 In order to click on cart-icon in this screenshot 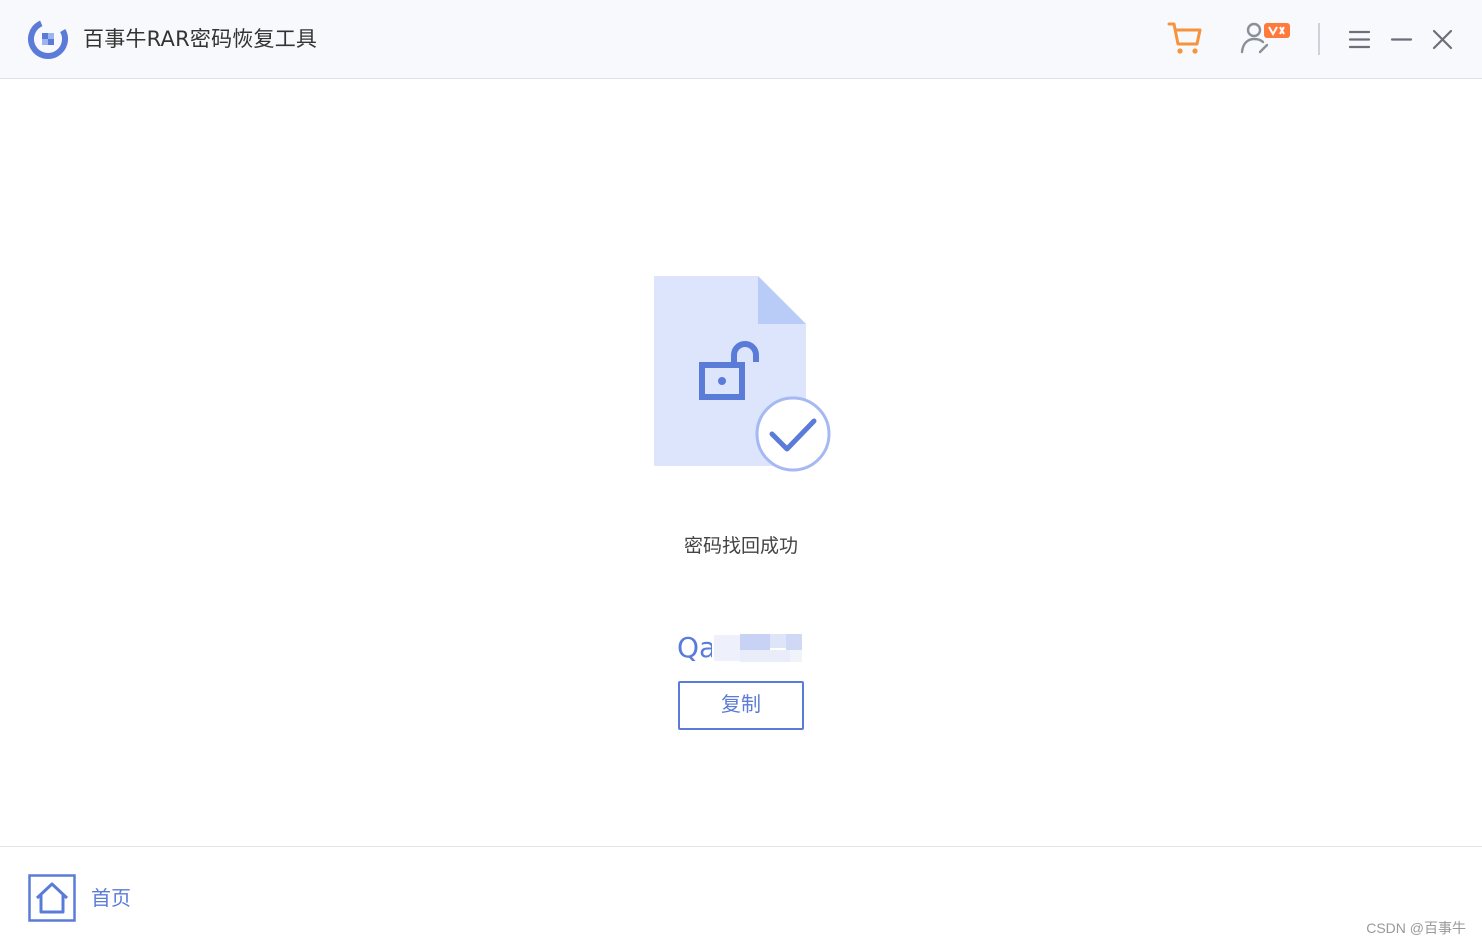, I will do `click(1185, 38)`.